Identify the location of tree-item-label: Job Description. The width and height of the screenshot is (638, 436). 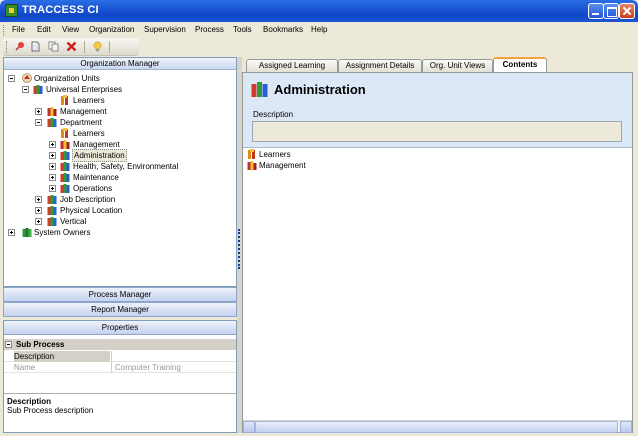
(88, 199).